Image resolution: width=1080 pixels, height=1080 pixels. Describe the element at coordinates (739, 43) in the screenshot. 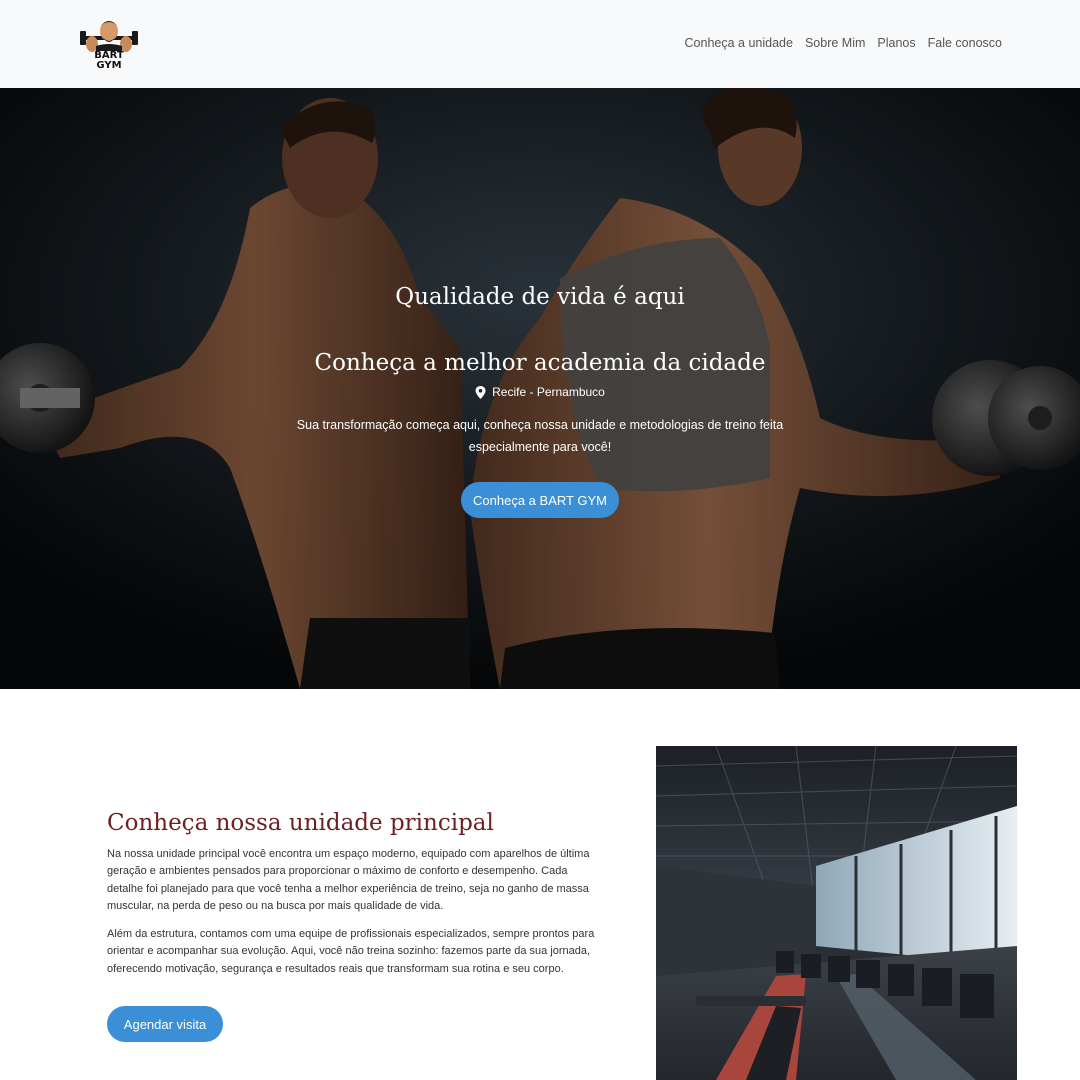

I see `nav-link-unidade: Conheça a unidade` at that location.